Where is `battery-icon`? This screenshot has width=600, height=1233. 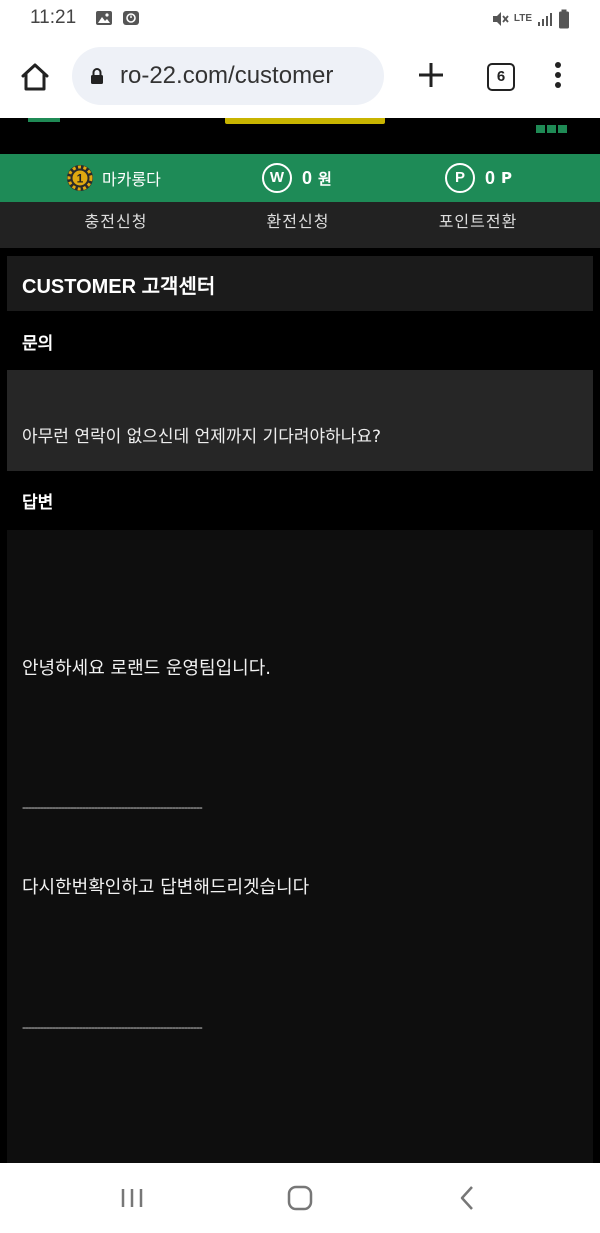
battery-icon is located at coordinates (564, 19).